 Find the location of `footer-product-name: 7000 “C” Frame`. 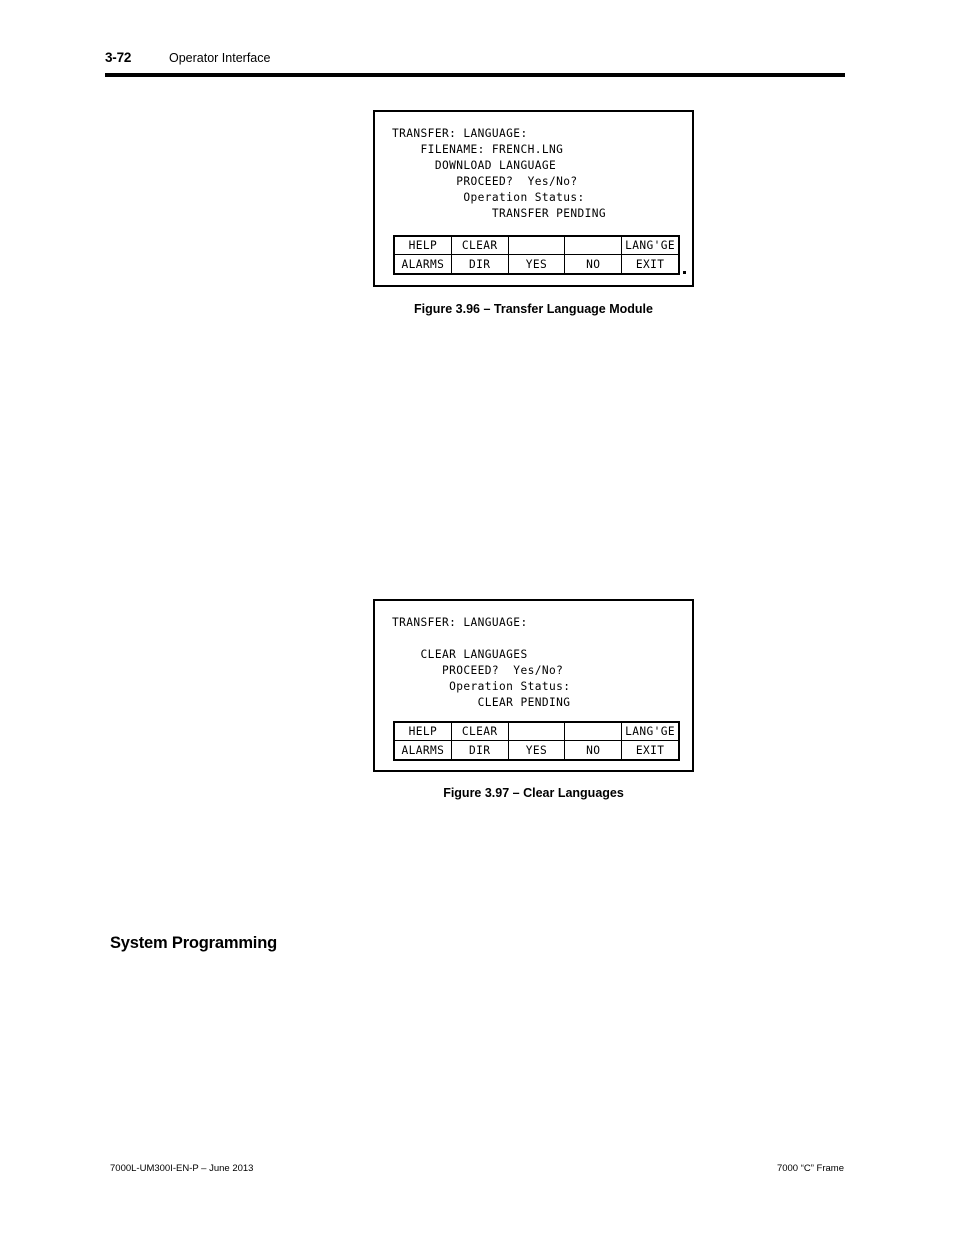

footer-product-name: 7000 “C” Frame is located at coordinates (810, 1168).